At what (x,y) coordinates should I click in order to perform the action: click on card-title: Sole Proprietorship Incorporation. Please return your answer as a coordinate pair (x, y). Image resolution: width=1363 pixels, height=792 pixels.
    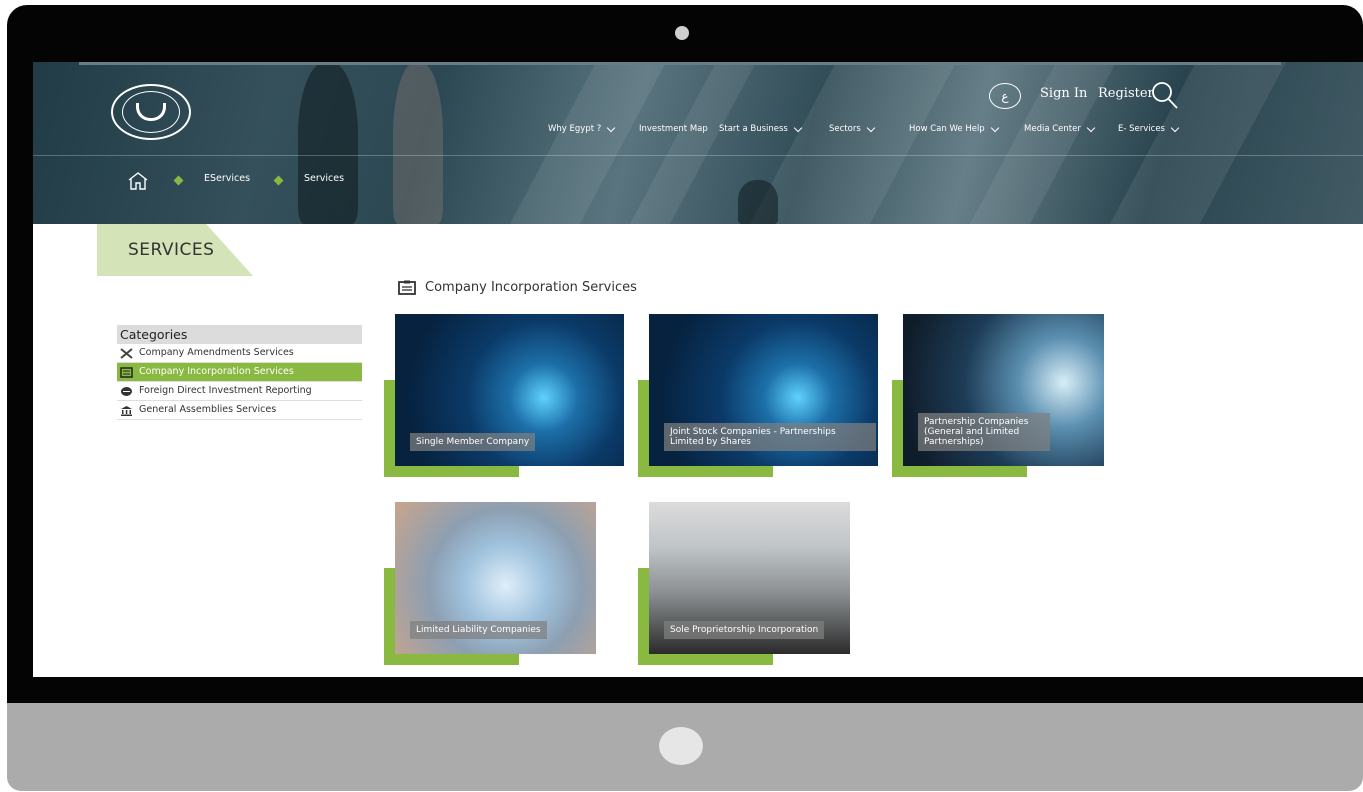
    Looking at the image, I should click on (744, 630).